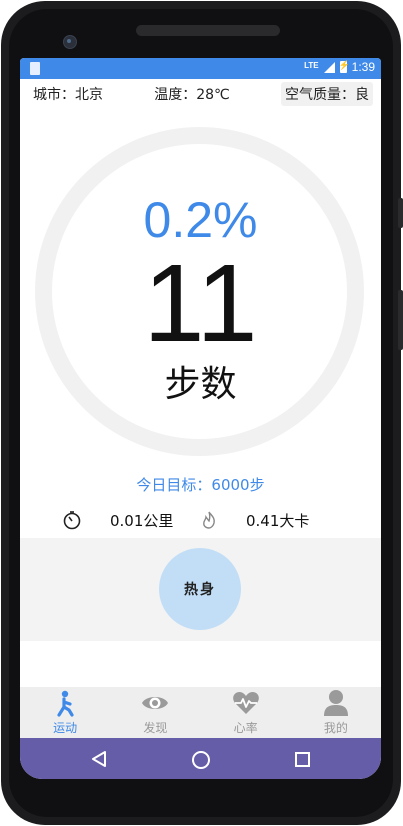 The height and width of the screenshot is (826, 403). I want to click on tab-profile: 我的, so click(336, 712).